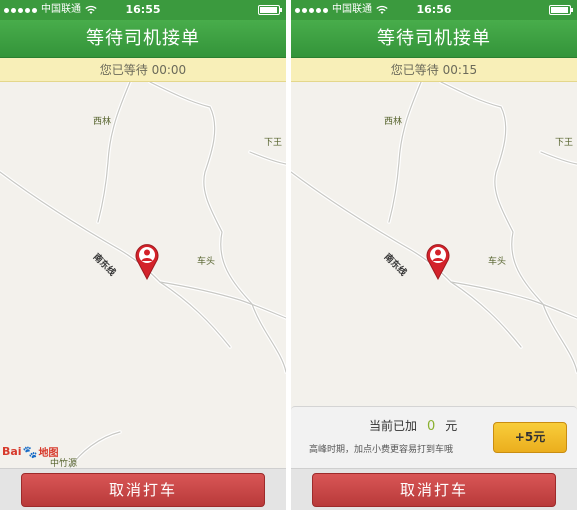 The image size is (577, 510). I want to click on tip-hint: 高峰时期，加点小费更容易打到车哦, so click(381, 450).